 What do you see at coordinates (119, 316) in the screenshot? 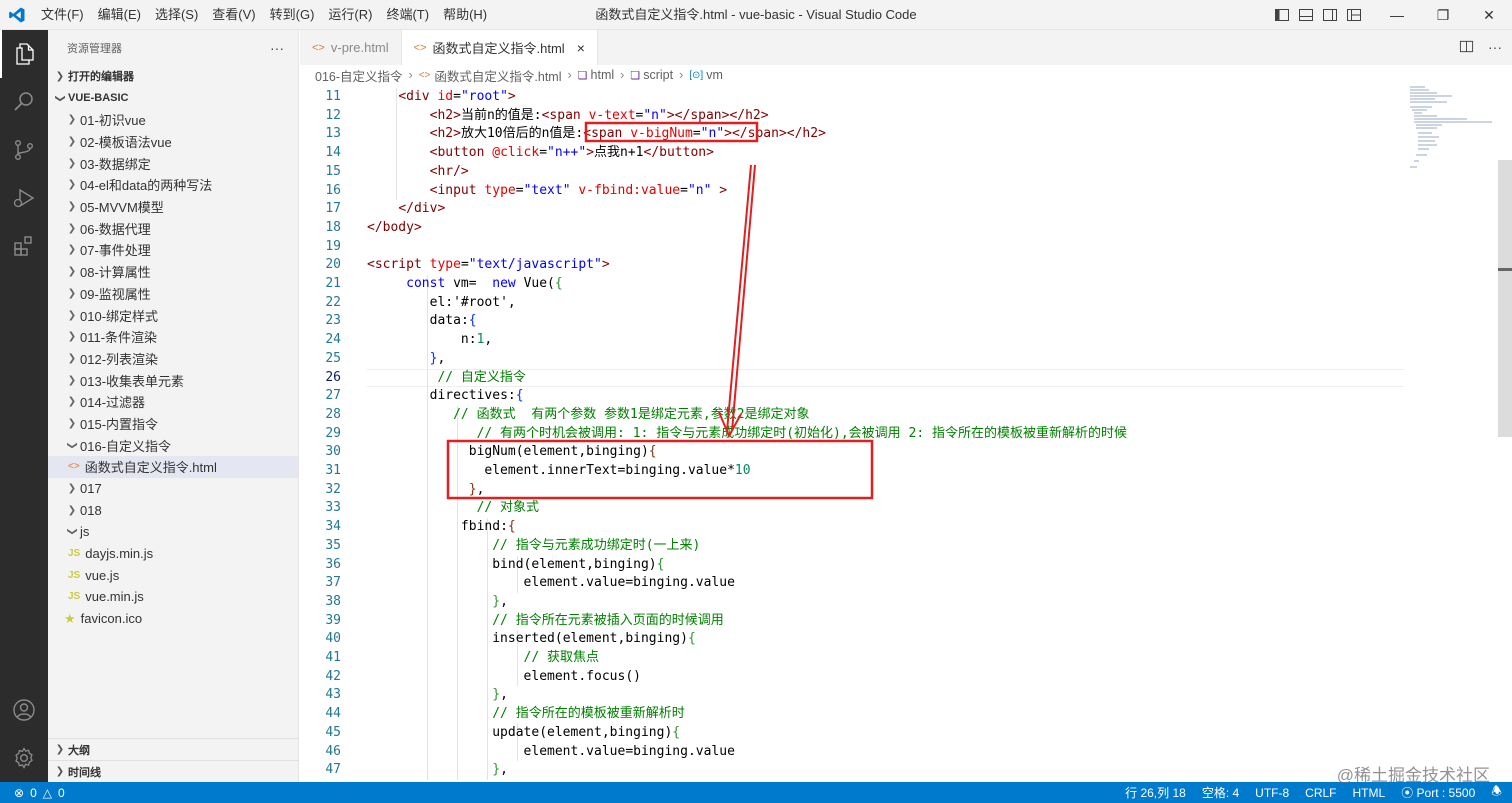
I see `tree-item-label: 010-绑定样式` at bounding box center [119, 316].